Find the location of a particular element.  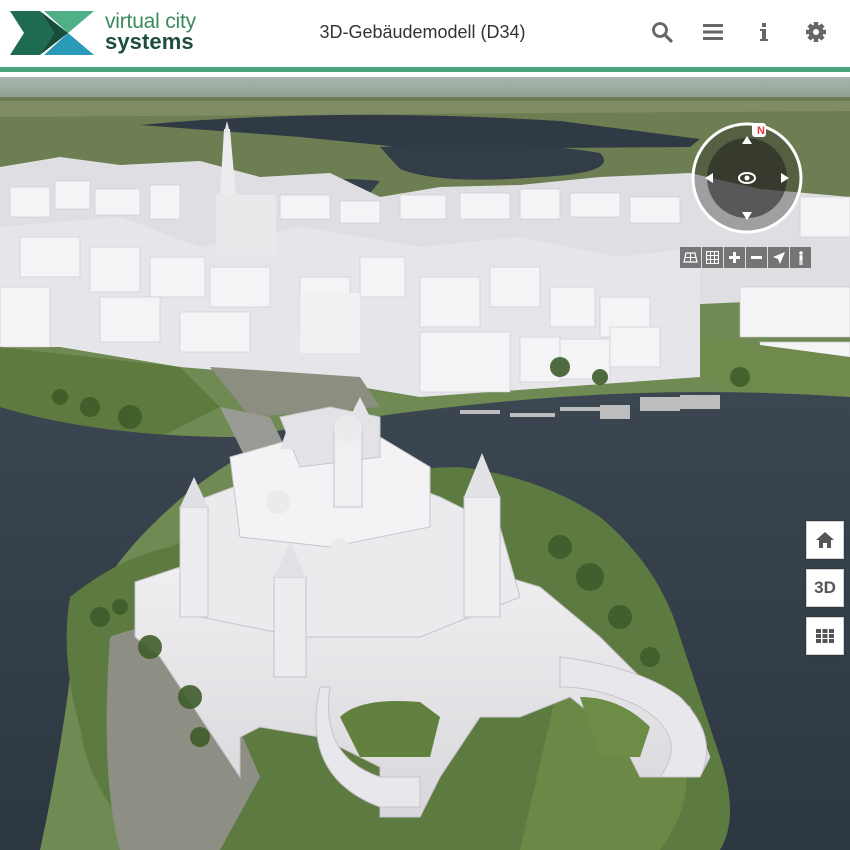

zoom-in-button is located at coordinates (734, 257).